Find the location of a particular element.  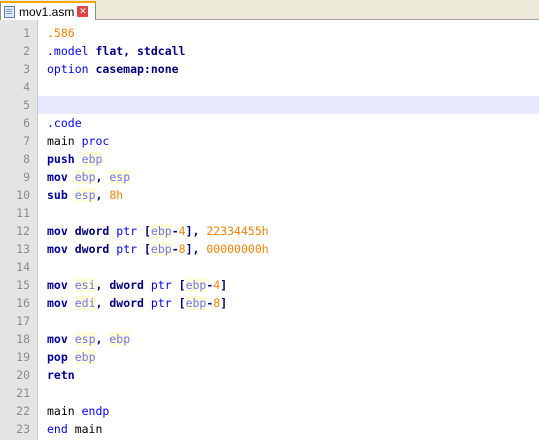

code-token: - is located at coordinates (175, 231).